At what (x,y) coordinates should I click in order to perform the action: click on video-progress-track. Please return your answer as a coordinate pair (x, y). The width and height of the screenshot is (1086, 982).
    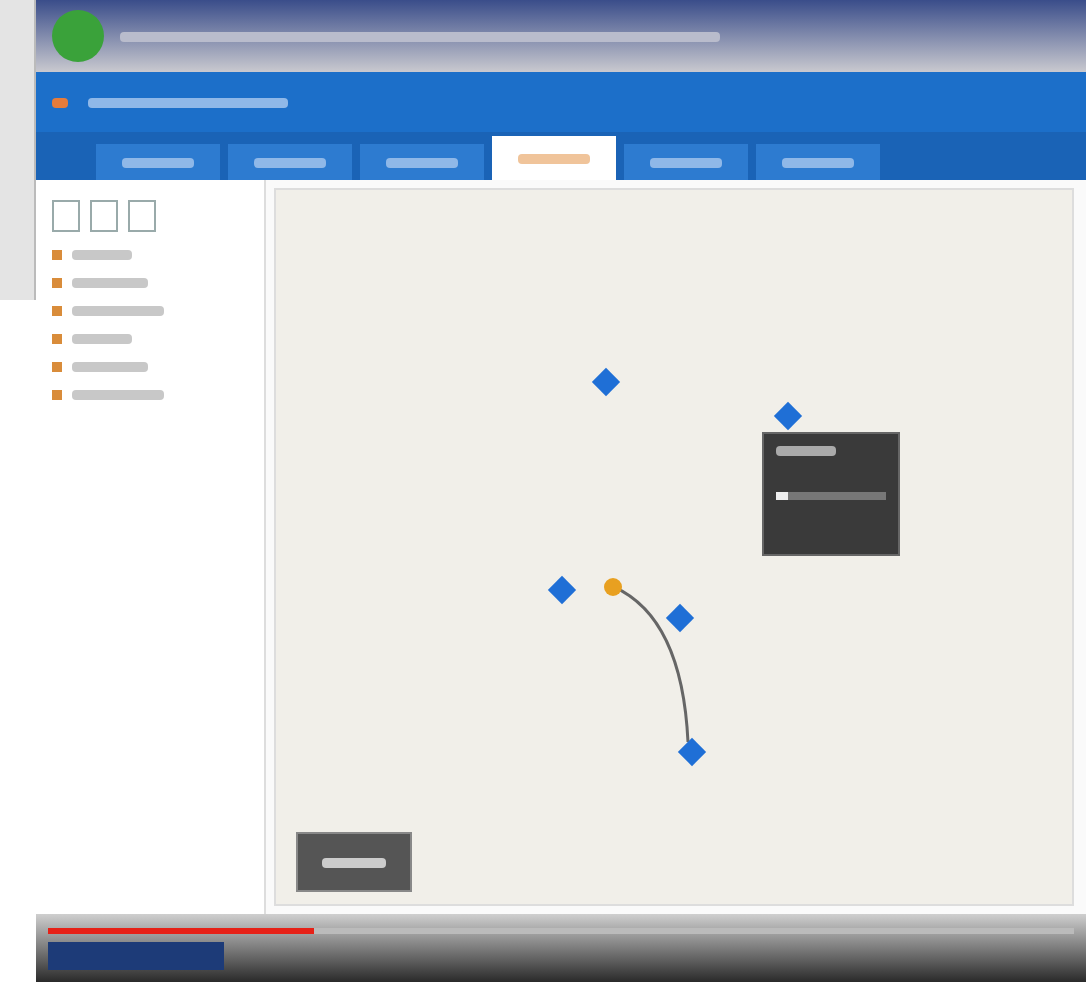
    Looking at the image, I should click on (561, 930).